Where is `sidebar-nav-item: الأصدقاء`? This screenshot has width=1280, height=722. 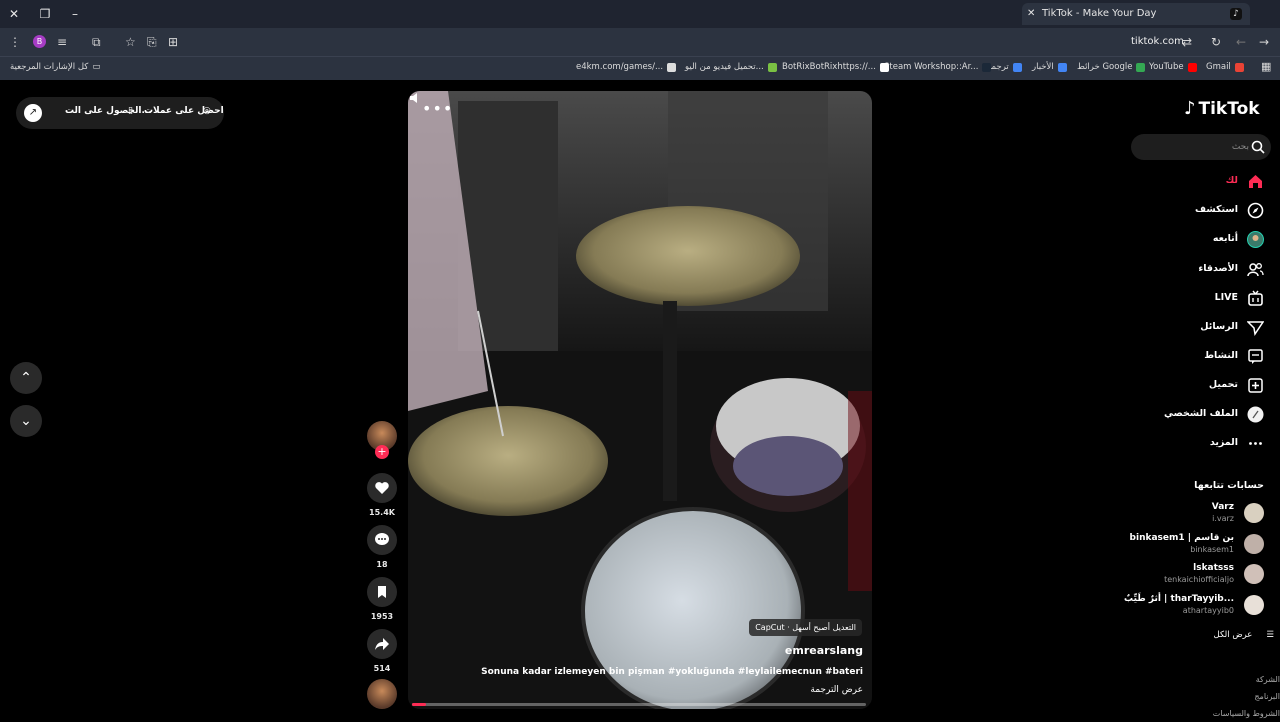 sidebar-nav-item: الأصدقاء is located at coordinates (1200, 270).